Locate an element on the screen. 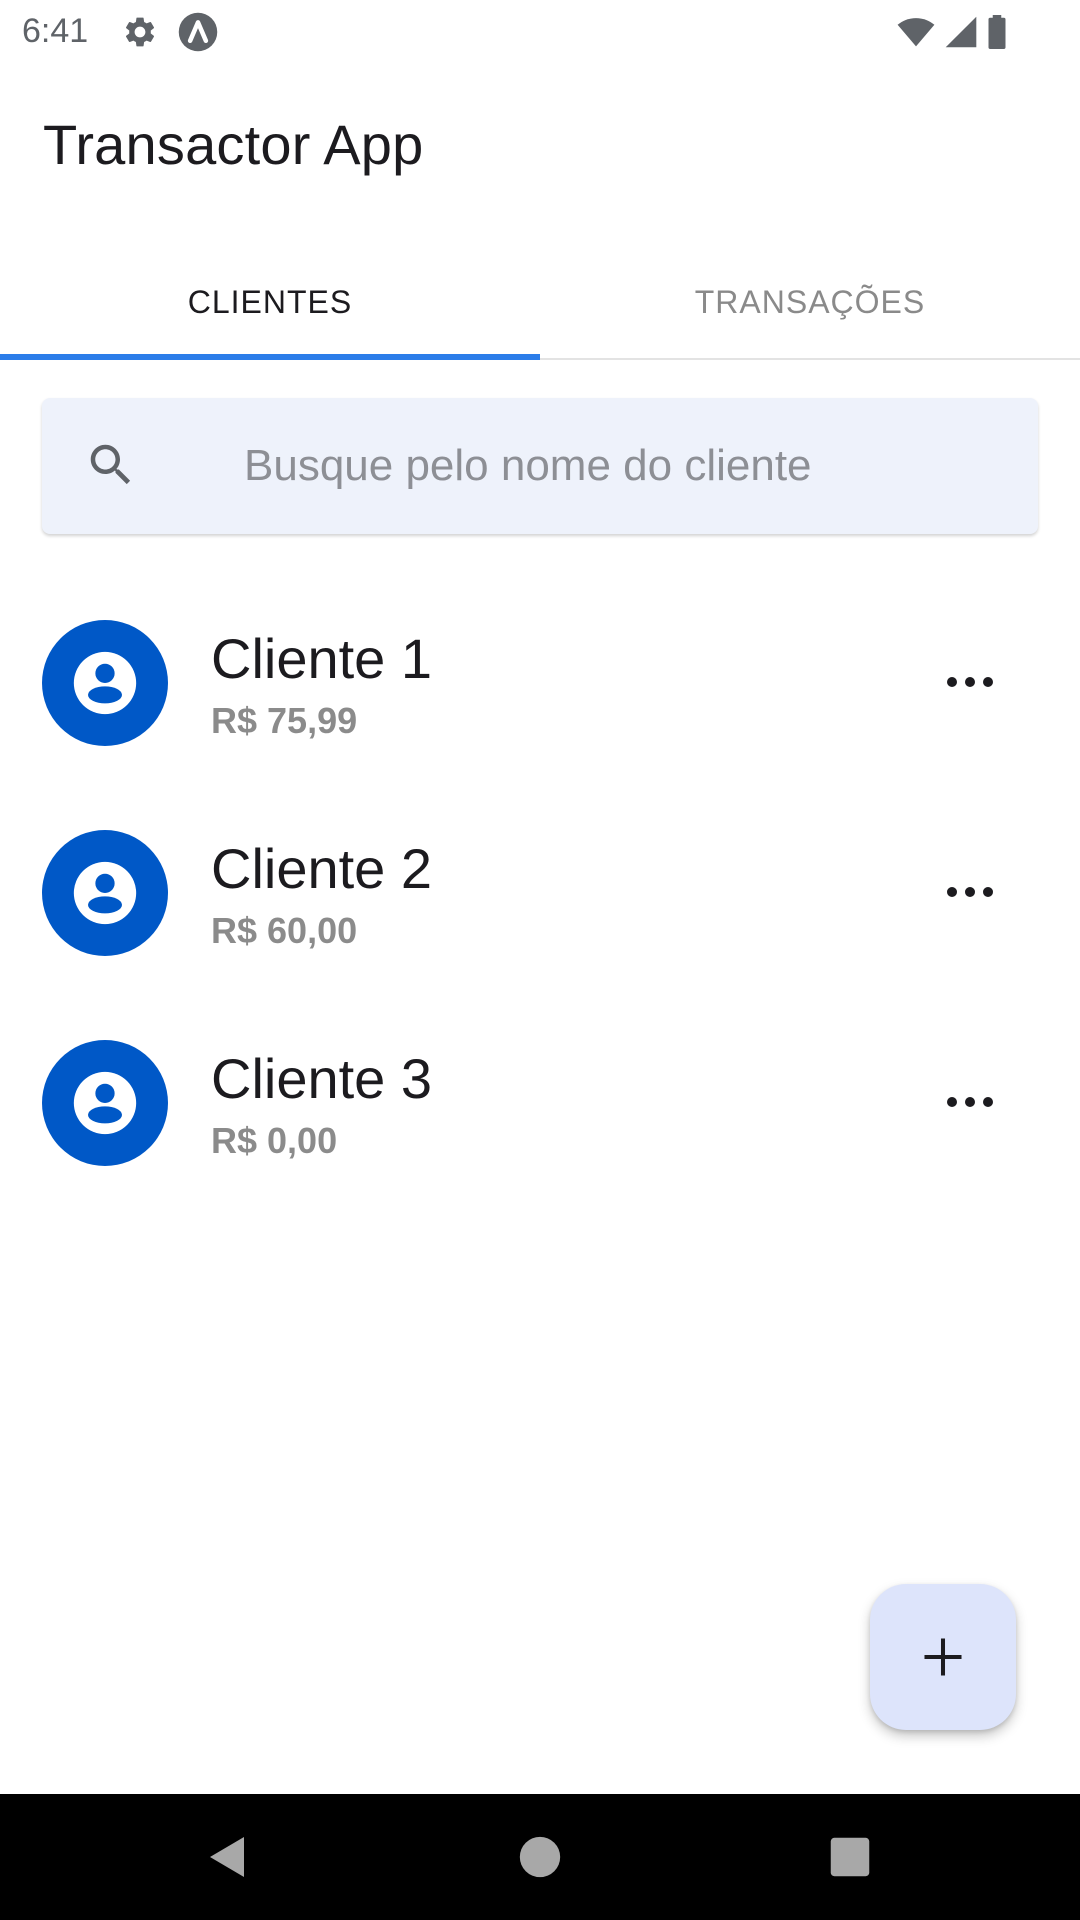 This screenshot has width=1080, height=1920. battery-icon is located at coordinates (997, 32).